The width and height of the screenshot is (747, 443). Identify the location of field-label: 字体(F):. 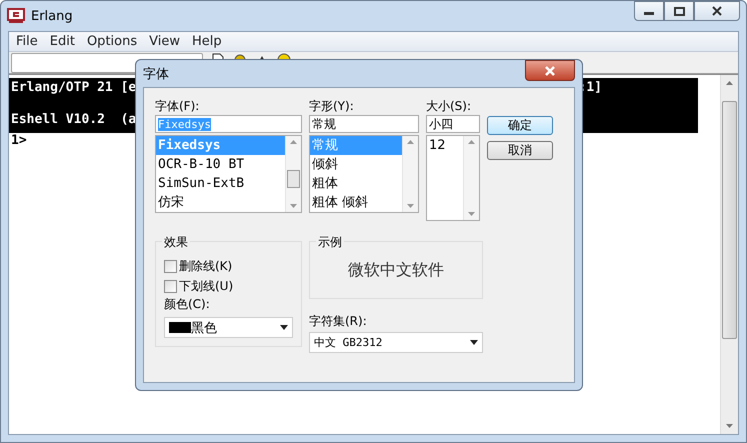
(177, 106).